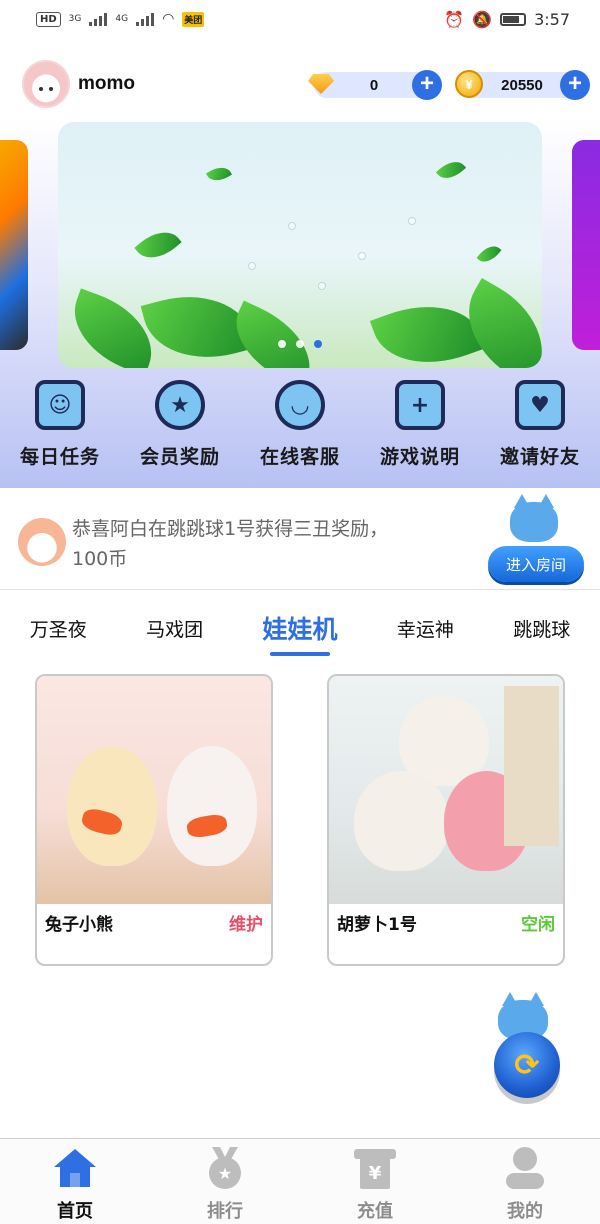 The image size is (600, 1224). Describe the element at coordinates (179, 457) in the screenshot. I see `menu-label: 会员奖励` at that location.